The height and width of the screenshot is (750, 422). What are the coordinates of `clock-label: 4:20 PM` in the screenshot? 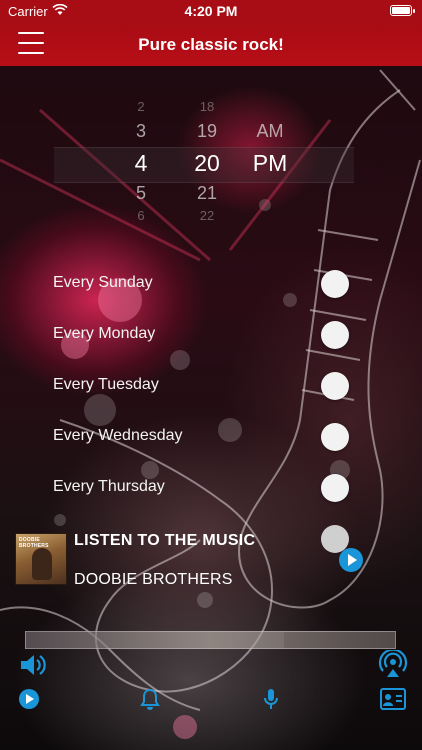 It's located at (211, 11).